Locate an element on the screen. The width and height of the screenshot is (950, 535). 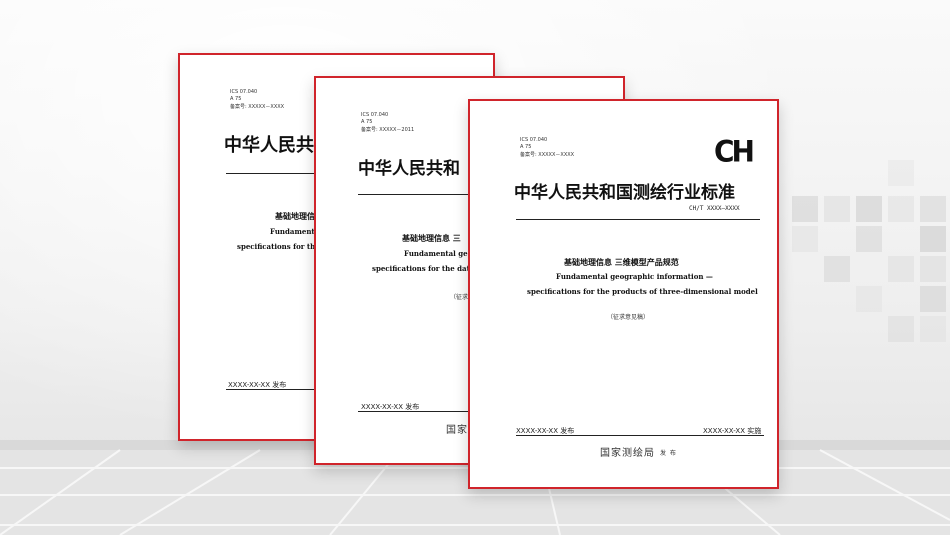
issuer-name: 国家 is located at coordinates (457, 430).